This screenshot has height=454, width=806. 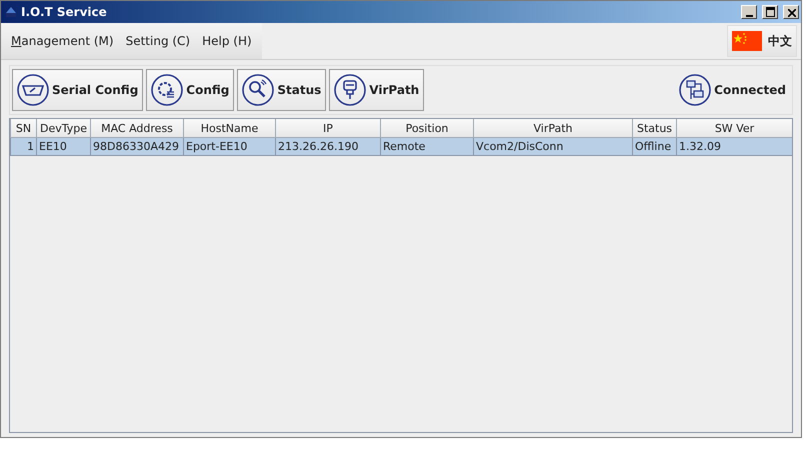 What do you see at coordinates (64, 12) in the screenshot?
I see `window-title: I.O.T Service` at bounding box center [64, 12].